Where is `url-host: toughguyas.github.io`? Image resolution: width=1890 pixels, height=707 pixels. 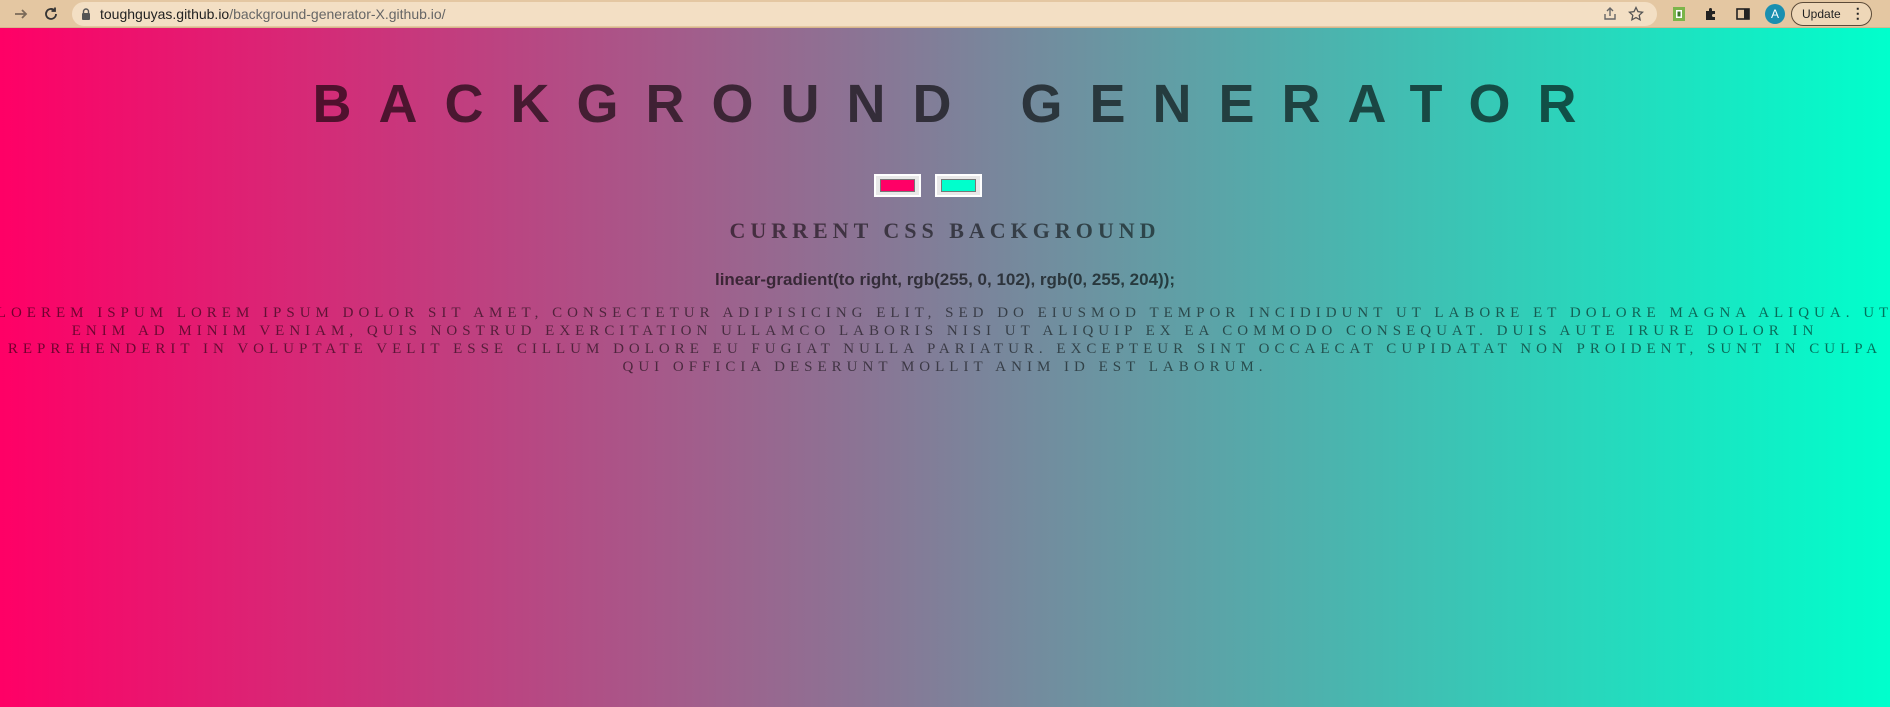 url-host: toughguyas.github.io is located at coordinates (165, 13).